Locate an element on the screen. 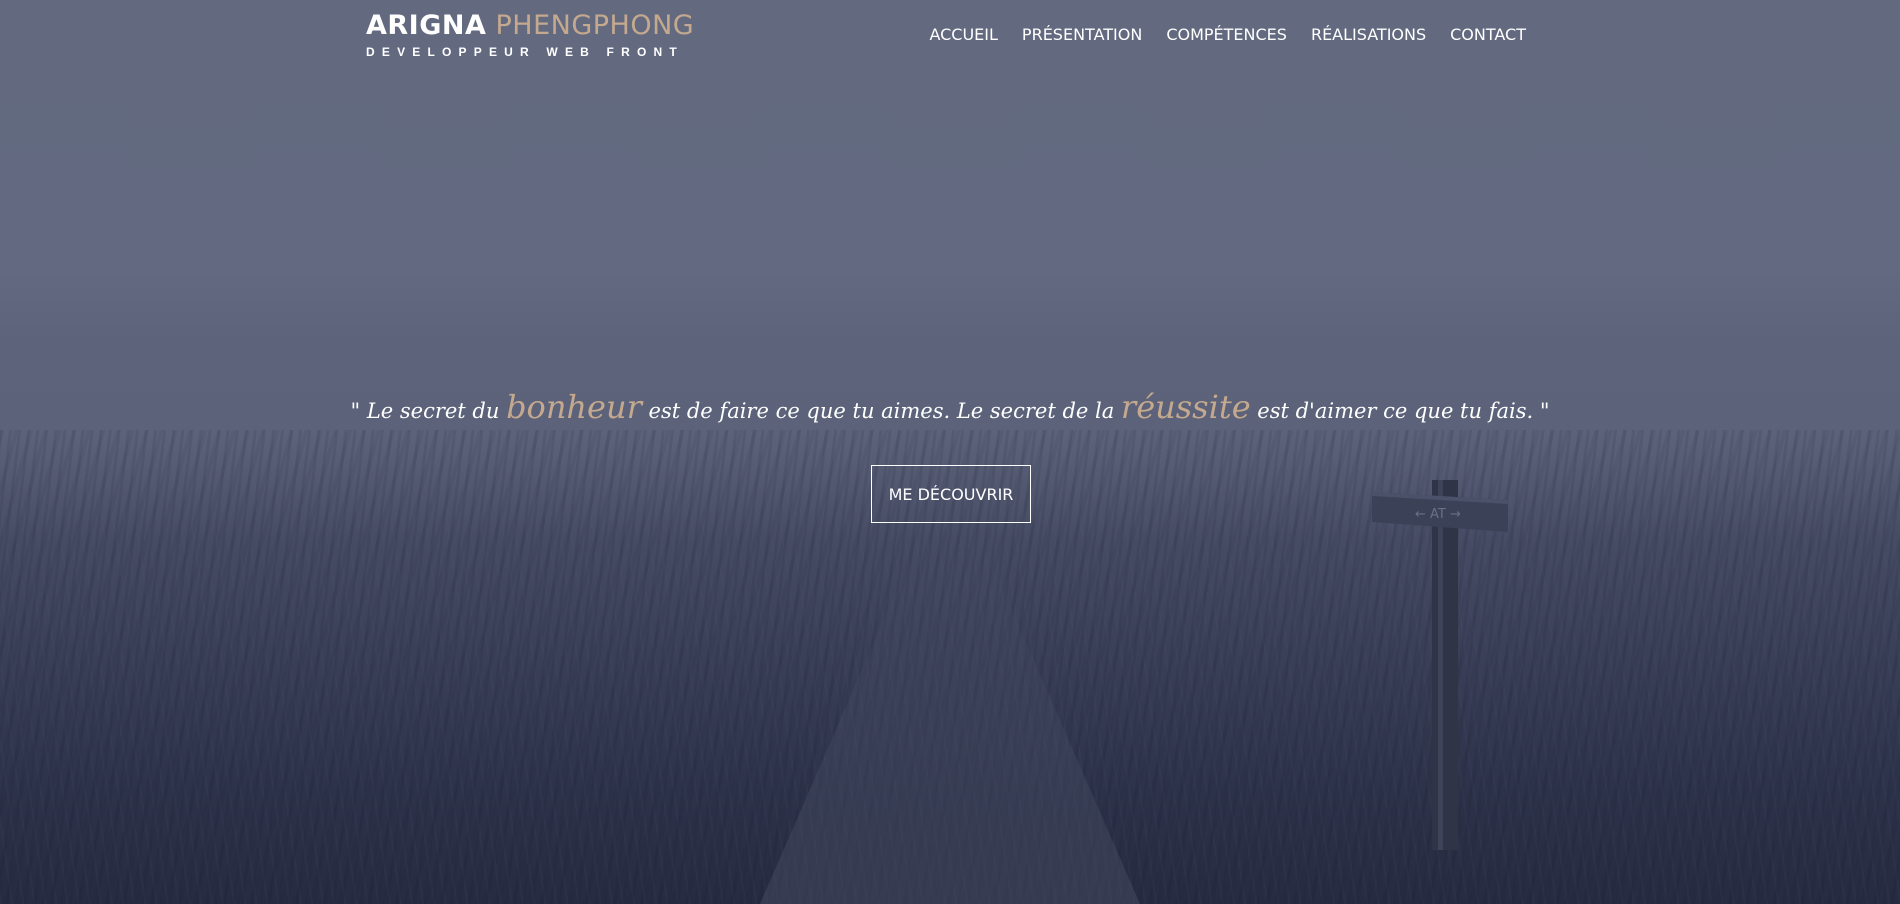  brand-logo: ARIGNA PHENGPHONG DEVELOPPEUR WEB FRONT is located at coordinates (530, 35).